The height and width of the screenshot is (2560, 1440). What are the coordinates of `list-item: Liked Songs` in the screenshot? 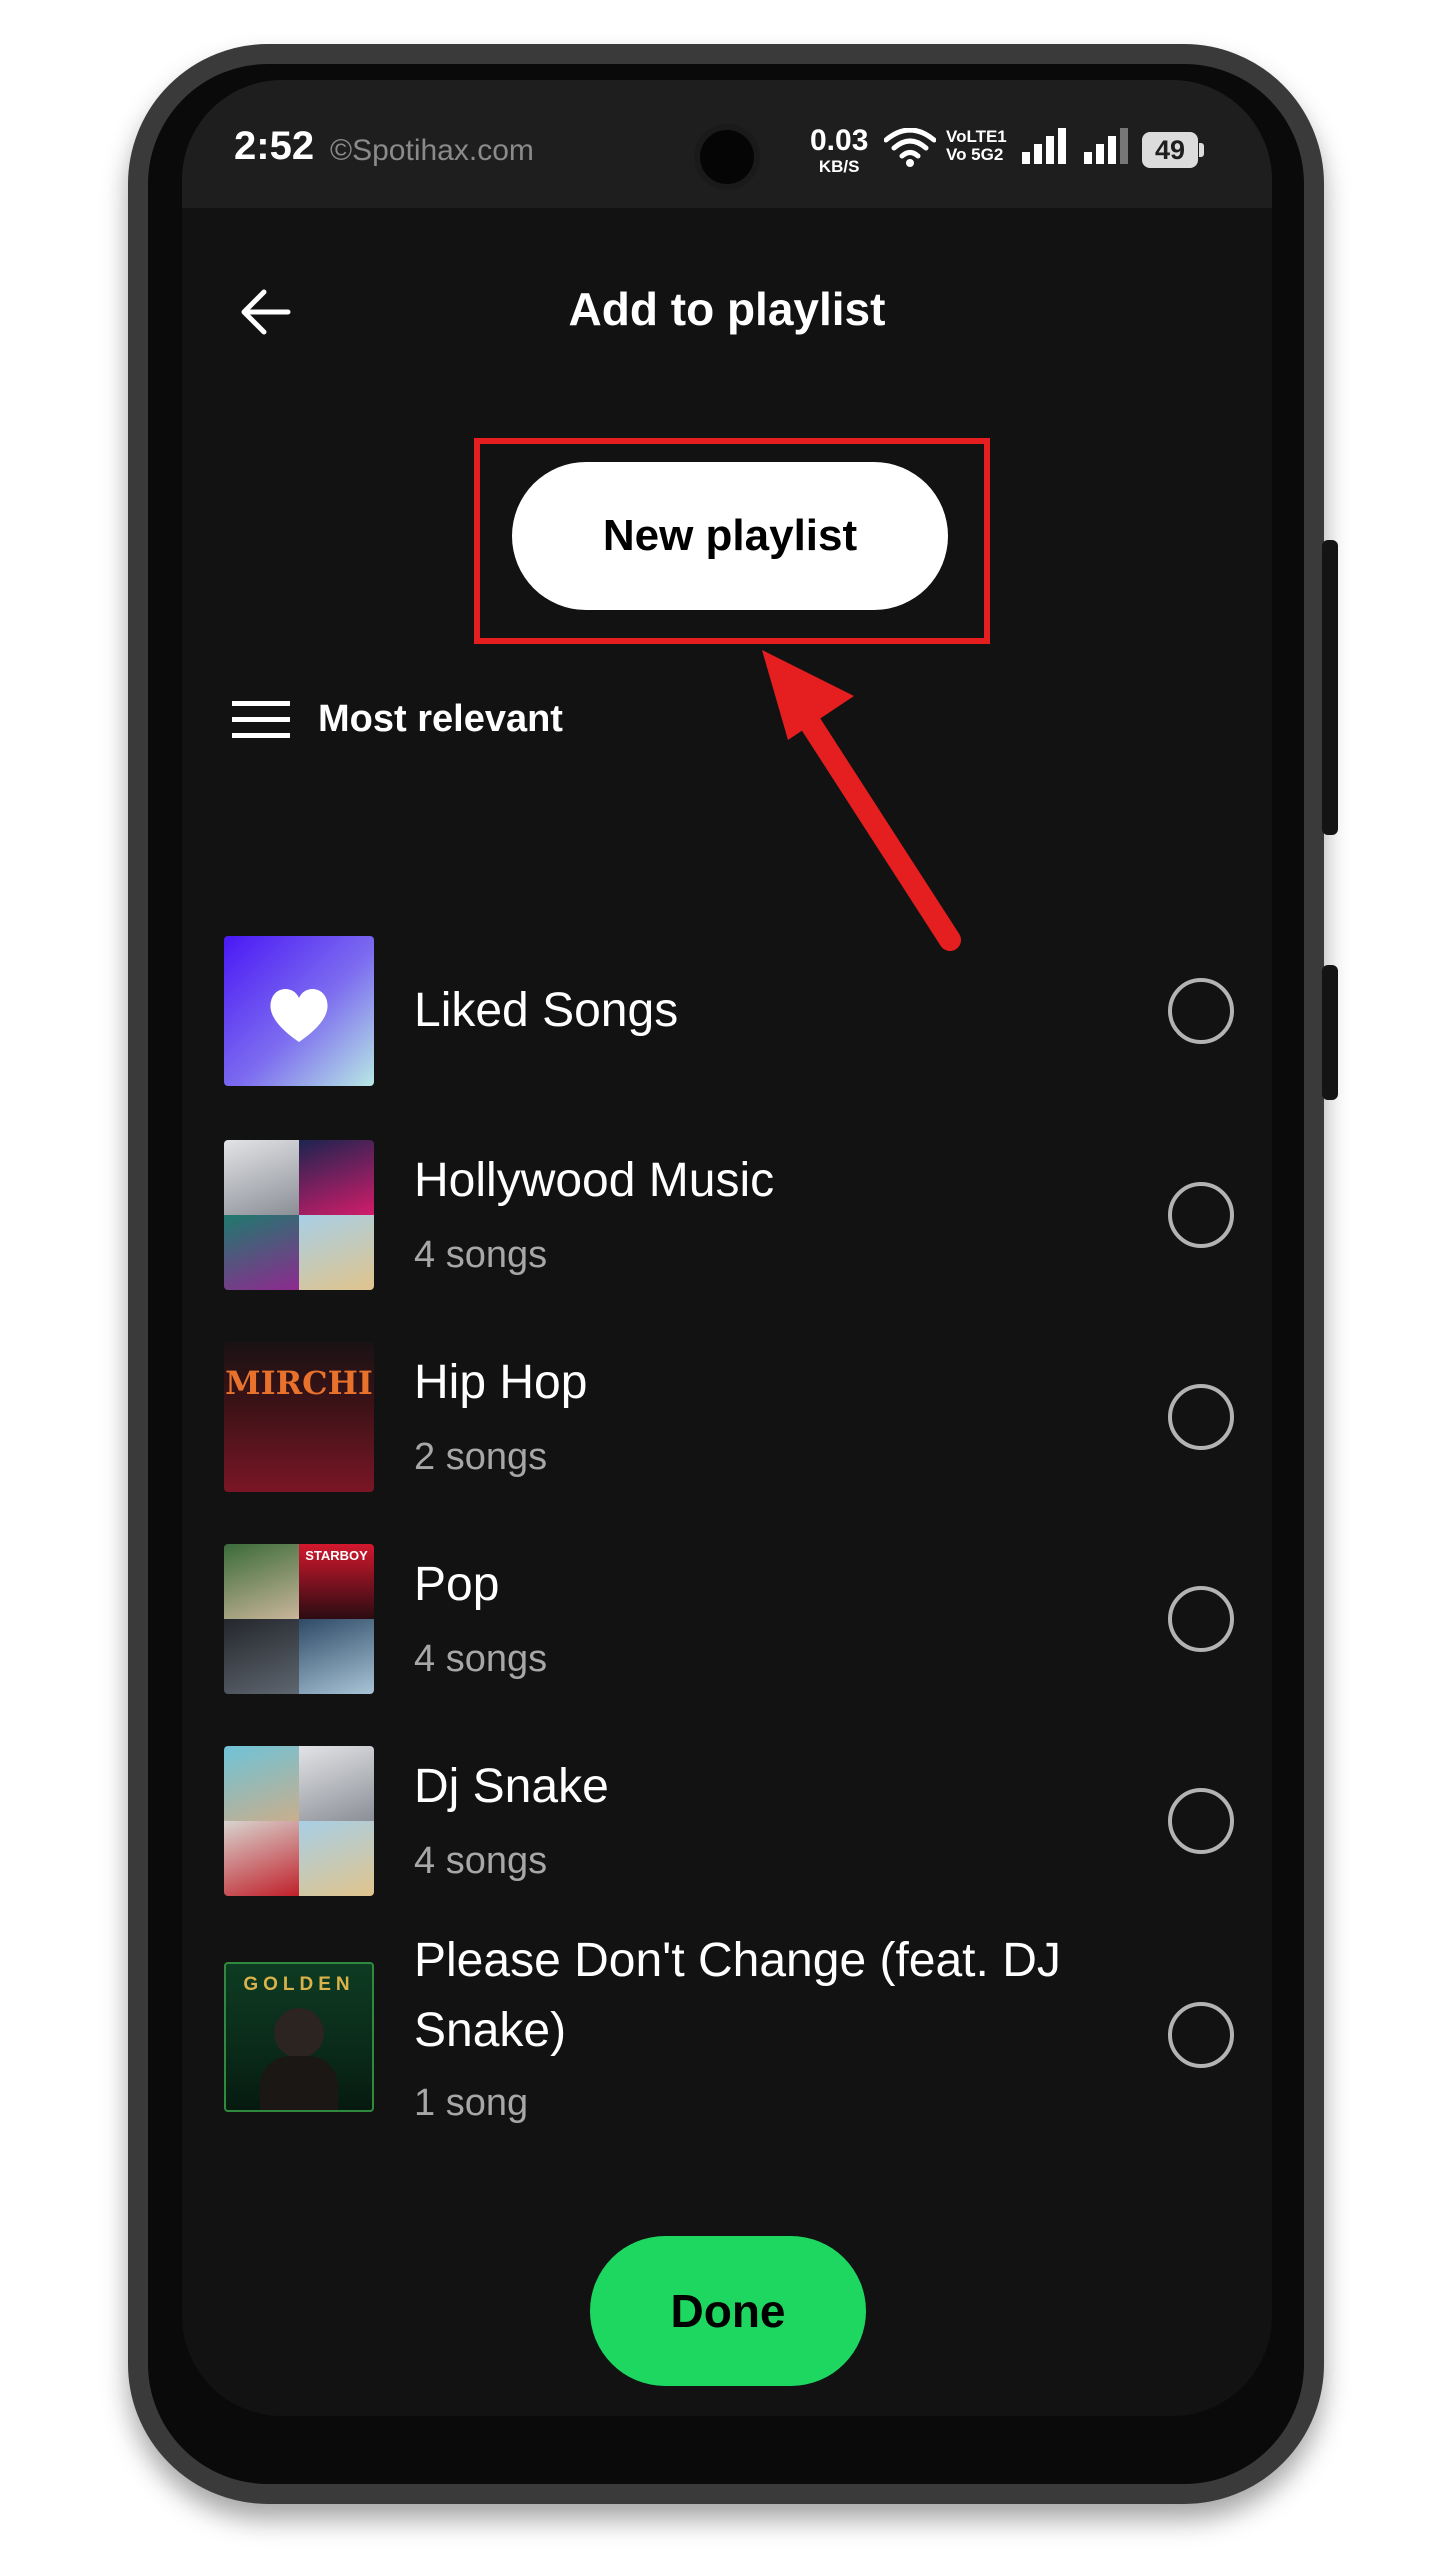 It's located at (729, 1011).